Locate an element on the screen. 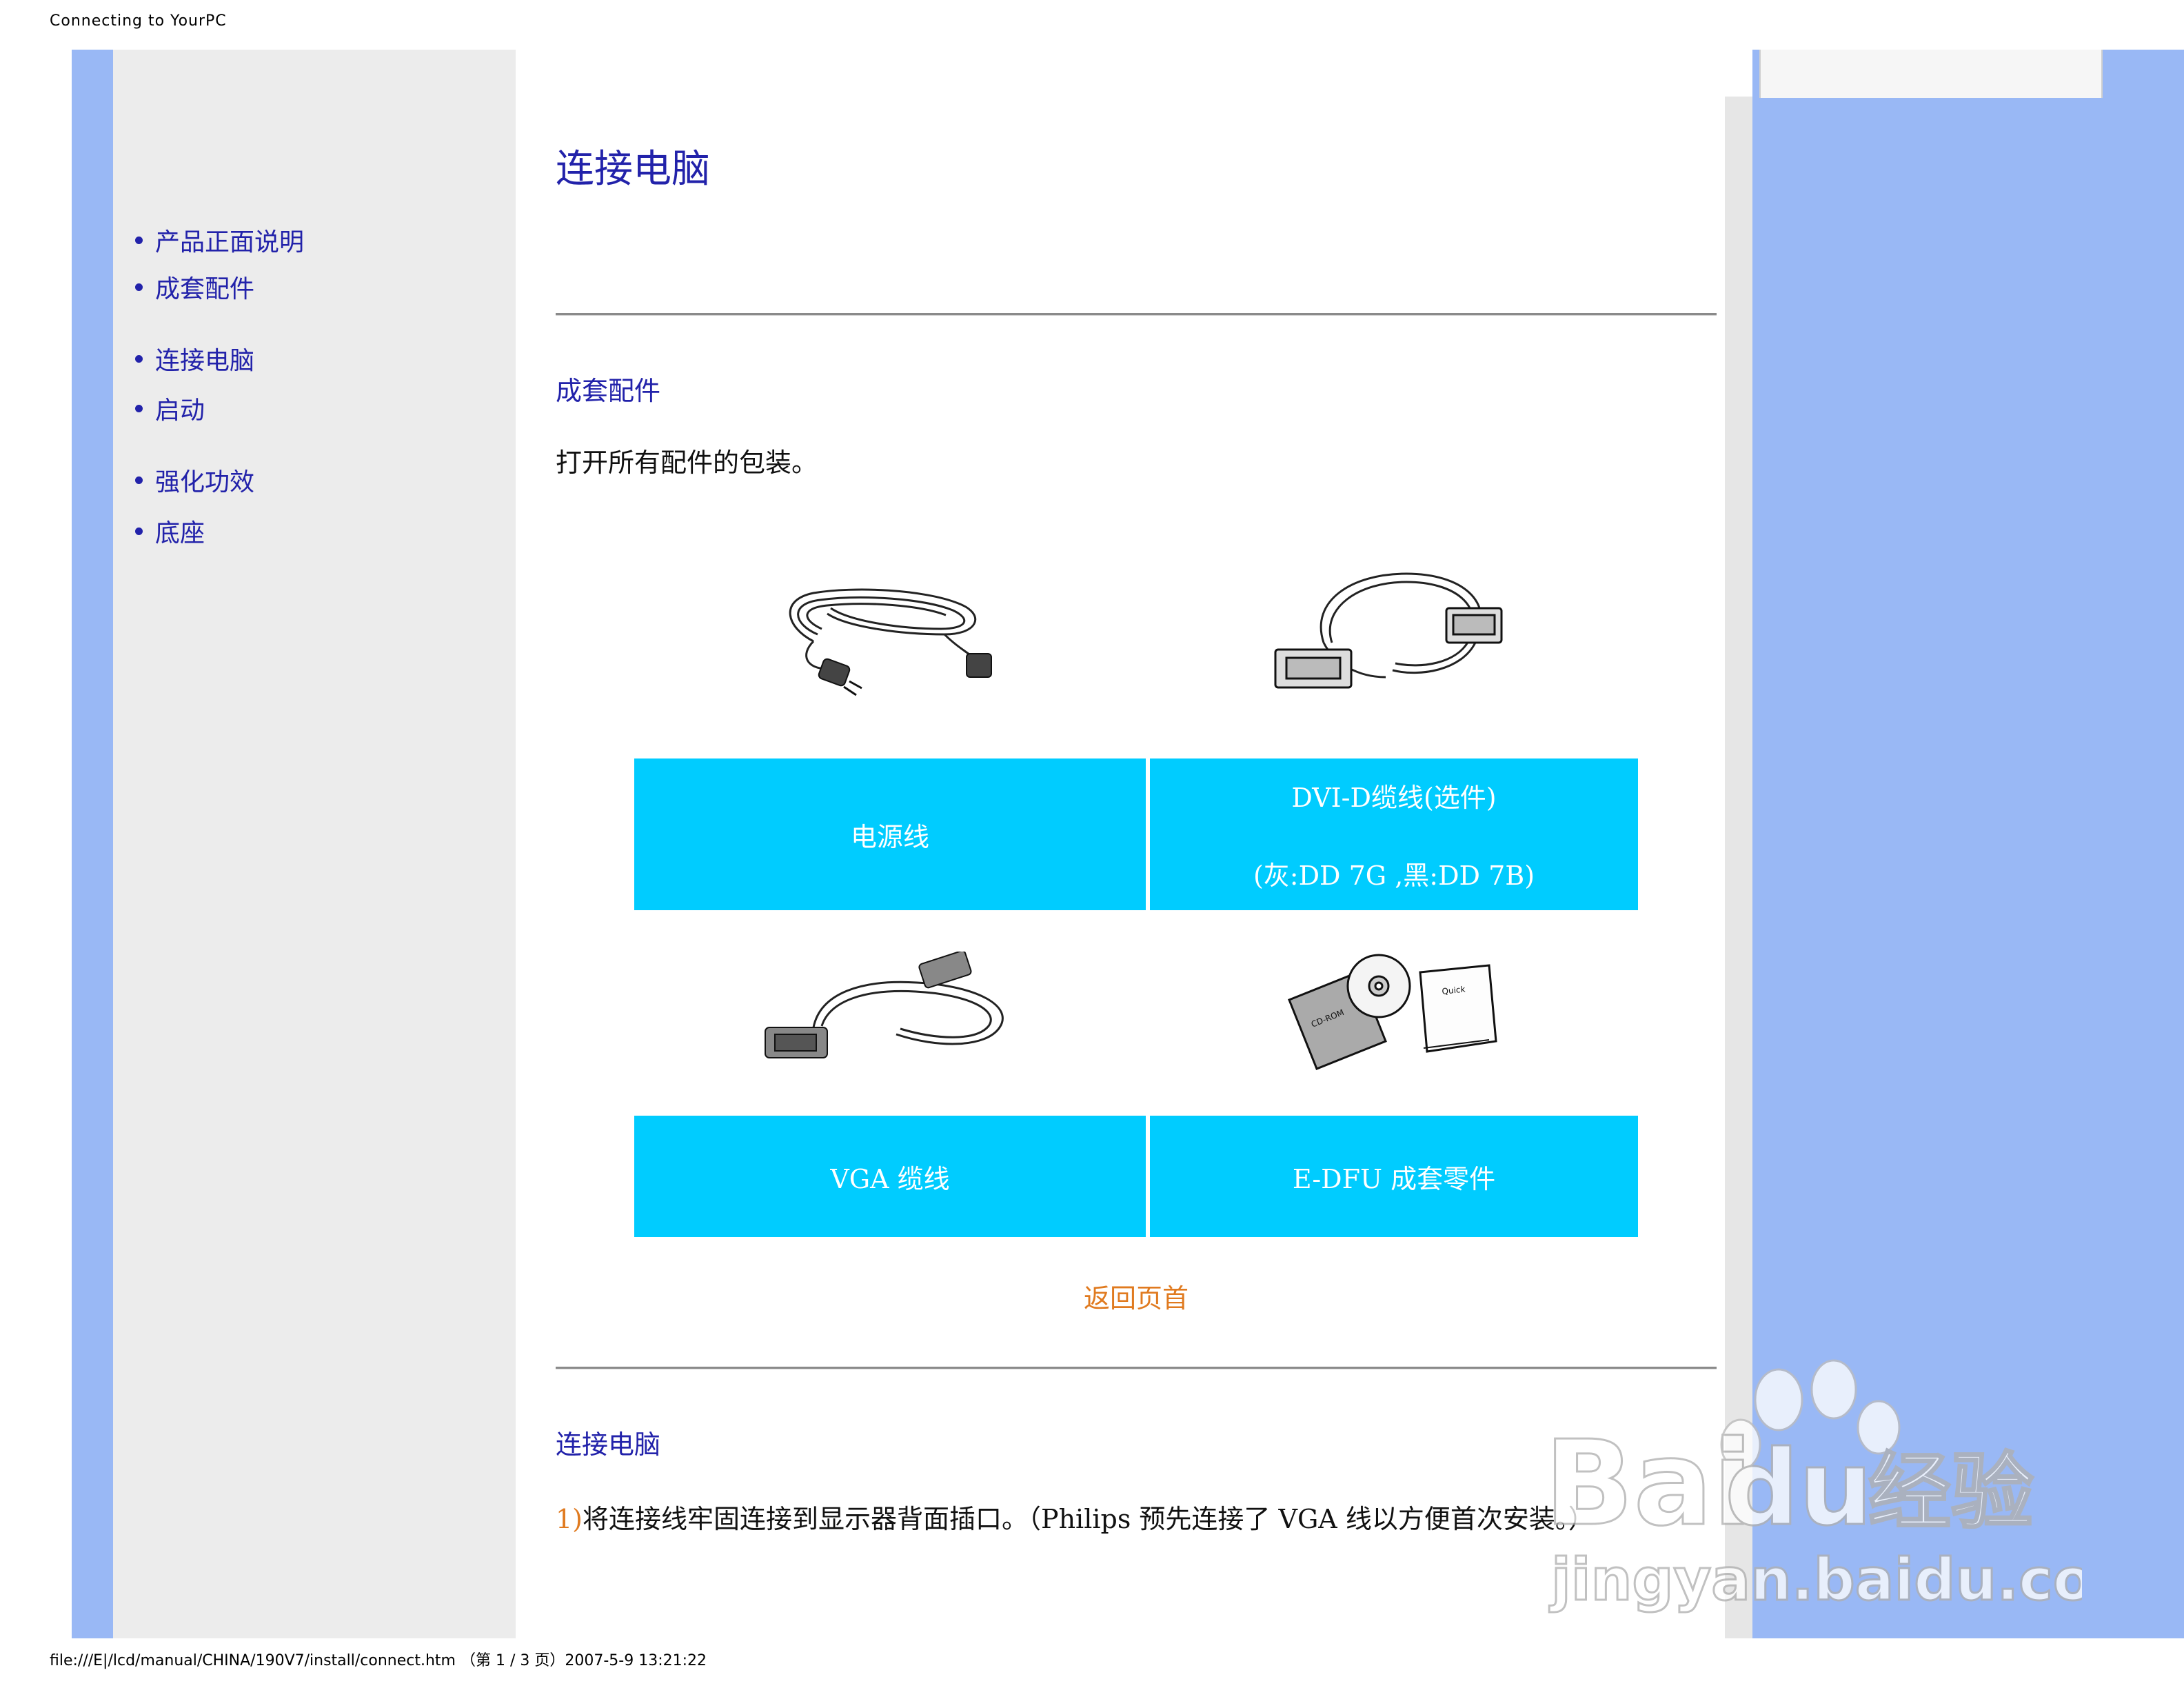 The width and height of the screenshot is (2184, 1688). page-title: 连接电脑 is located at coordinates (633, 169).